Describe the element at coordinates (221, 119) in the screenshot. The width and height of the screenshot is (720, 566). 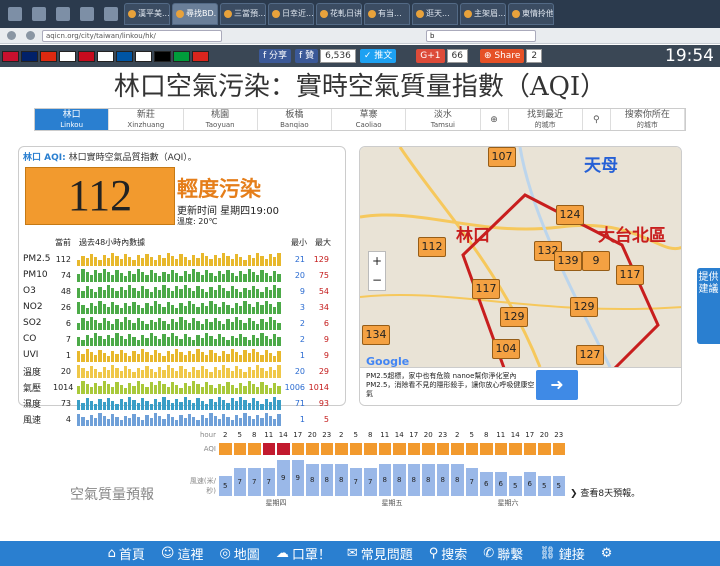
I see `city-tab-taoyuan: 桃園 Taoyuan` at that location.